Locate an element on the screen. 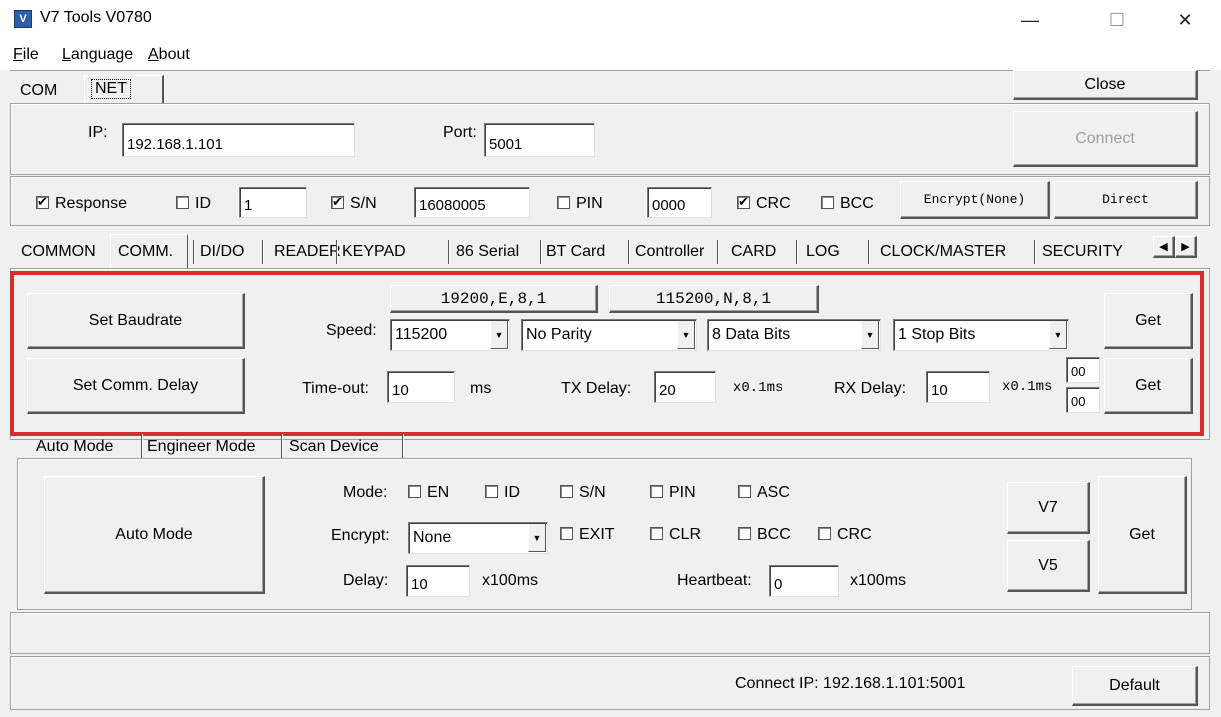  app-icon: V is located at coordinates (23, 19).